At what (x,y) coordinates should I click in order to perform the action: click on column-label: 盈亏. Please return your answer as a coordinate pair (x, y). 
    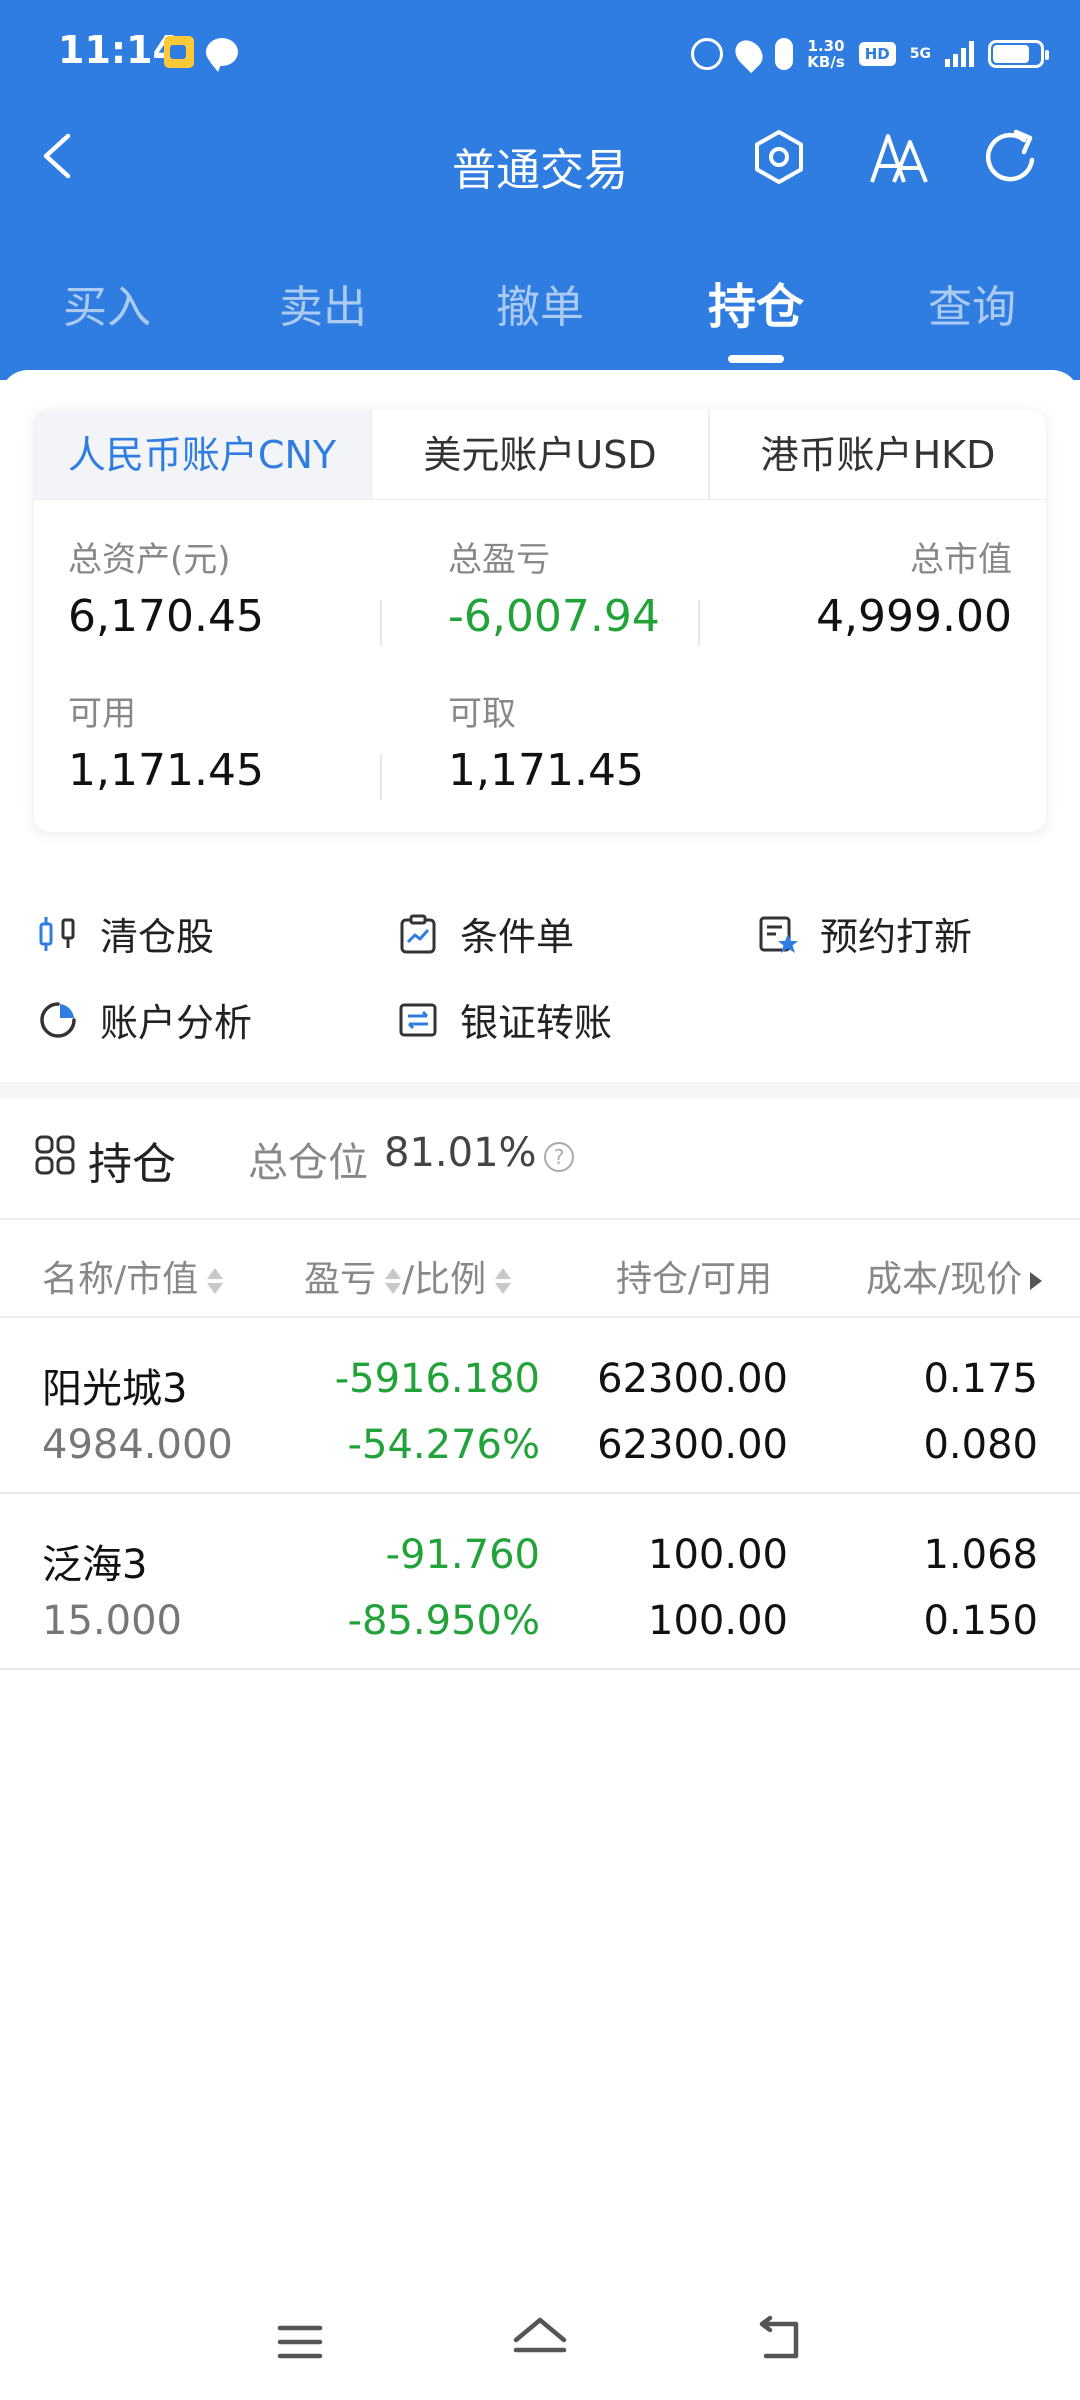
    Looking at the image, I should click on (340, 1279).